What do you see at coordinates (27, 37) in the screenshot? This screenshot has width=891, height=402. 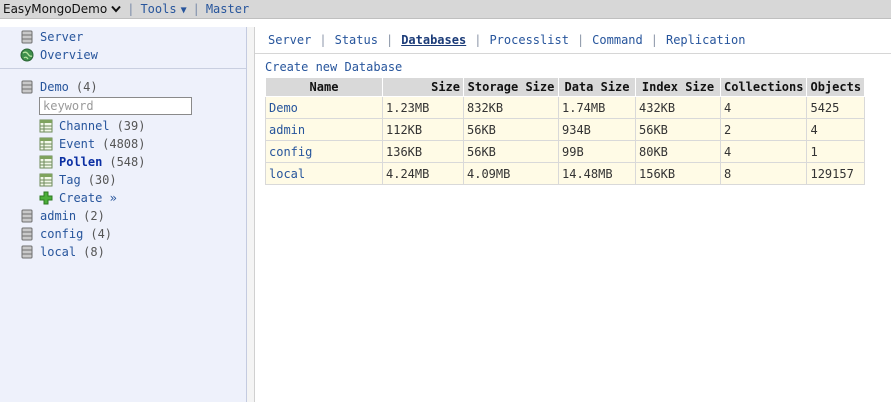 I see `server-icon` at bounding box center [27, 37].